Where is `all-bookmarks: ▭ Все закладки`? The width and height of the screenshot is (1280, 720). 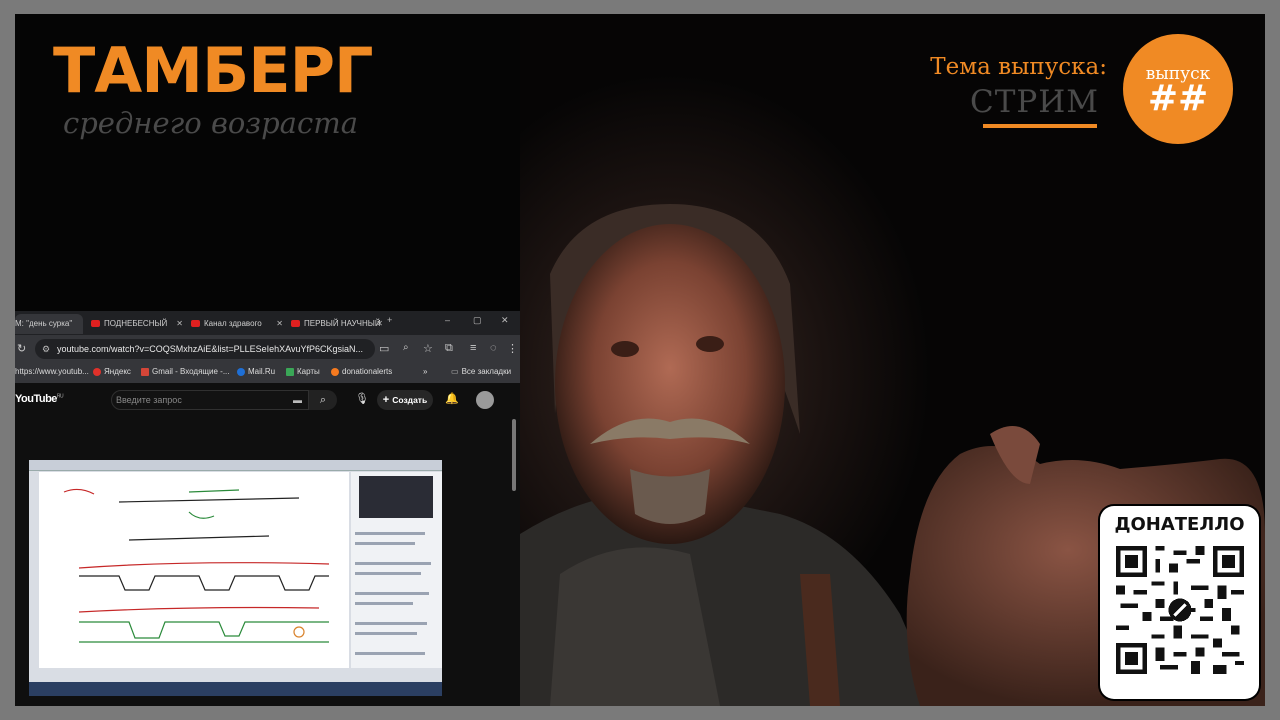 all-bookmarks: ▭ Все закладки is located at coordinates (481, 371).